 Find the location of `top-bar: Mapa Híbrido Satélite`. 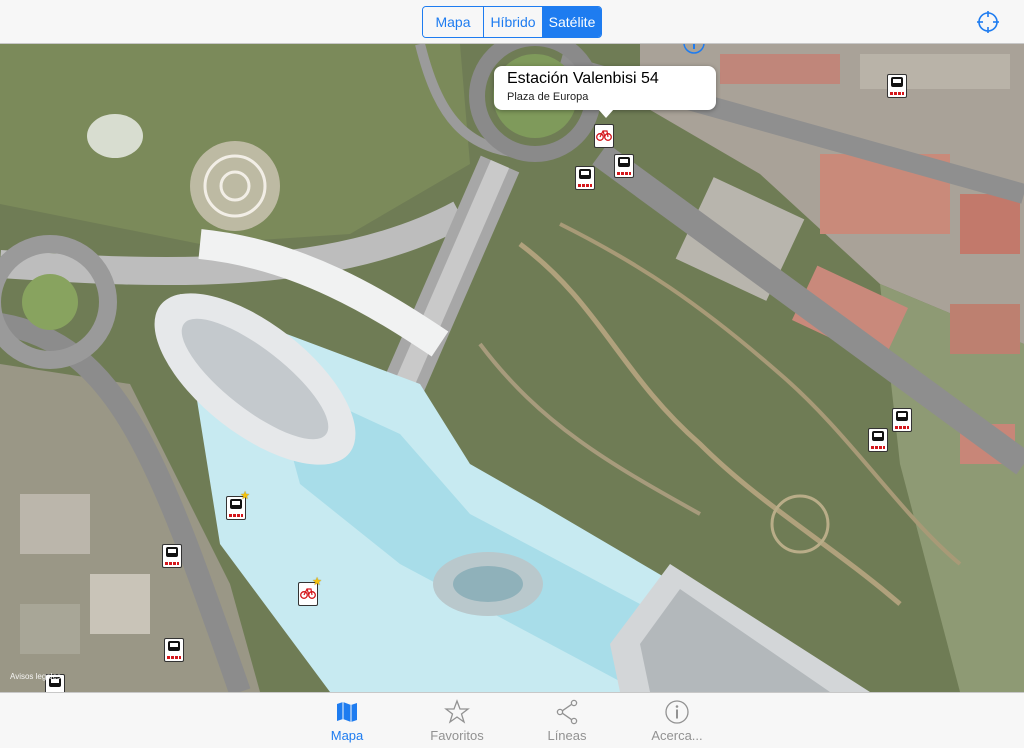

top-bar: Mapa Híbrido Satélite is located at coordinates (512, 22).